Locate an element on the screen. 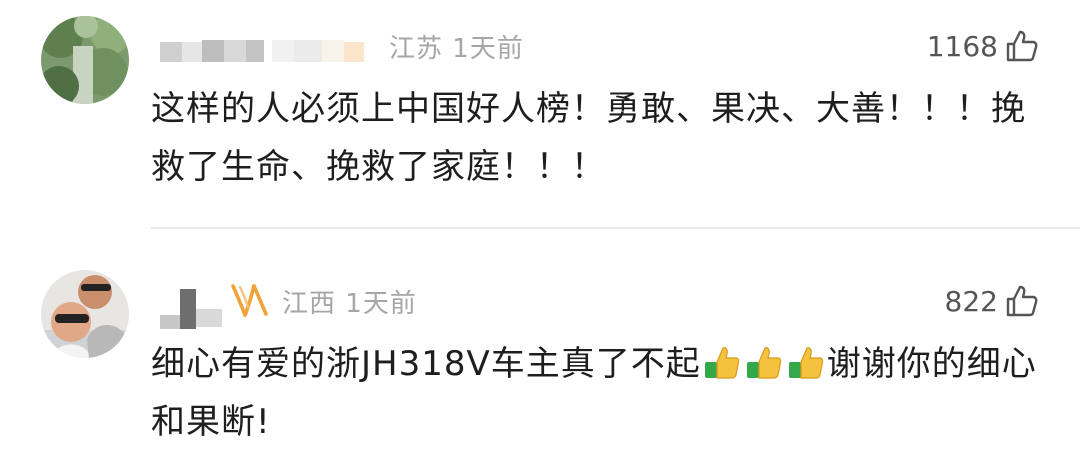 Image resolution: width=1080 pixels, height=461 pixels. like-count: 1168 is located at coordinates (962, 46).